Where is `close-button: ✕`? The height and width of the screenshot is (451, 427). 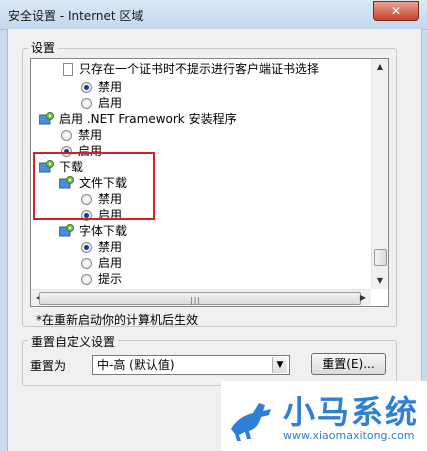 close-button: ✕ is located at coordinates (396, 11).